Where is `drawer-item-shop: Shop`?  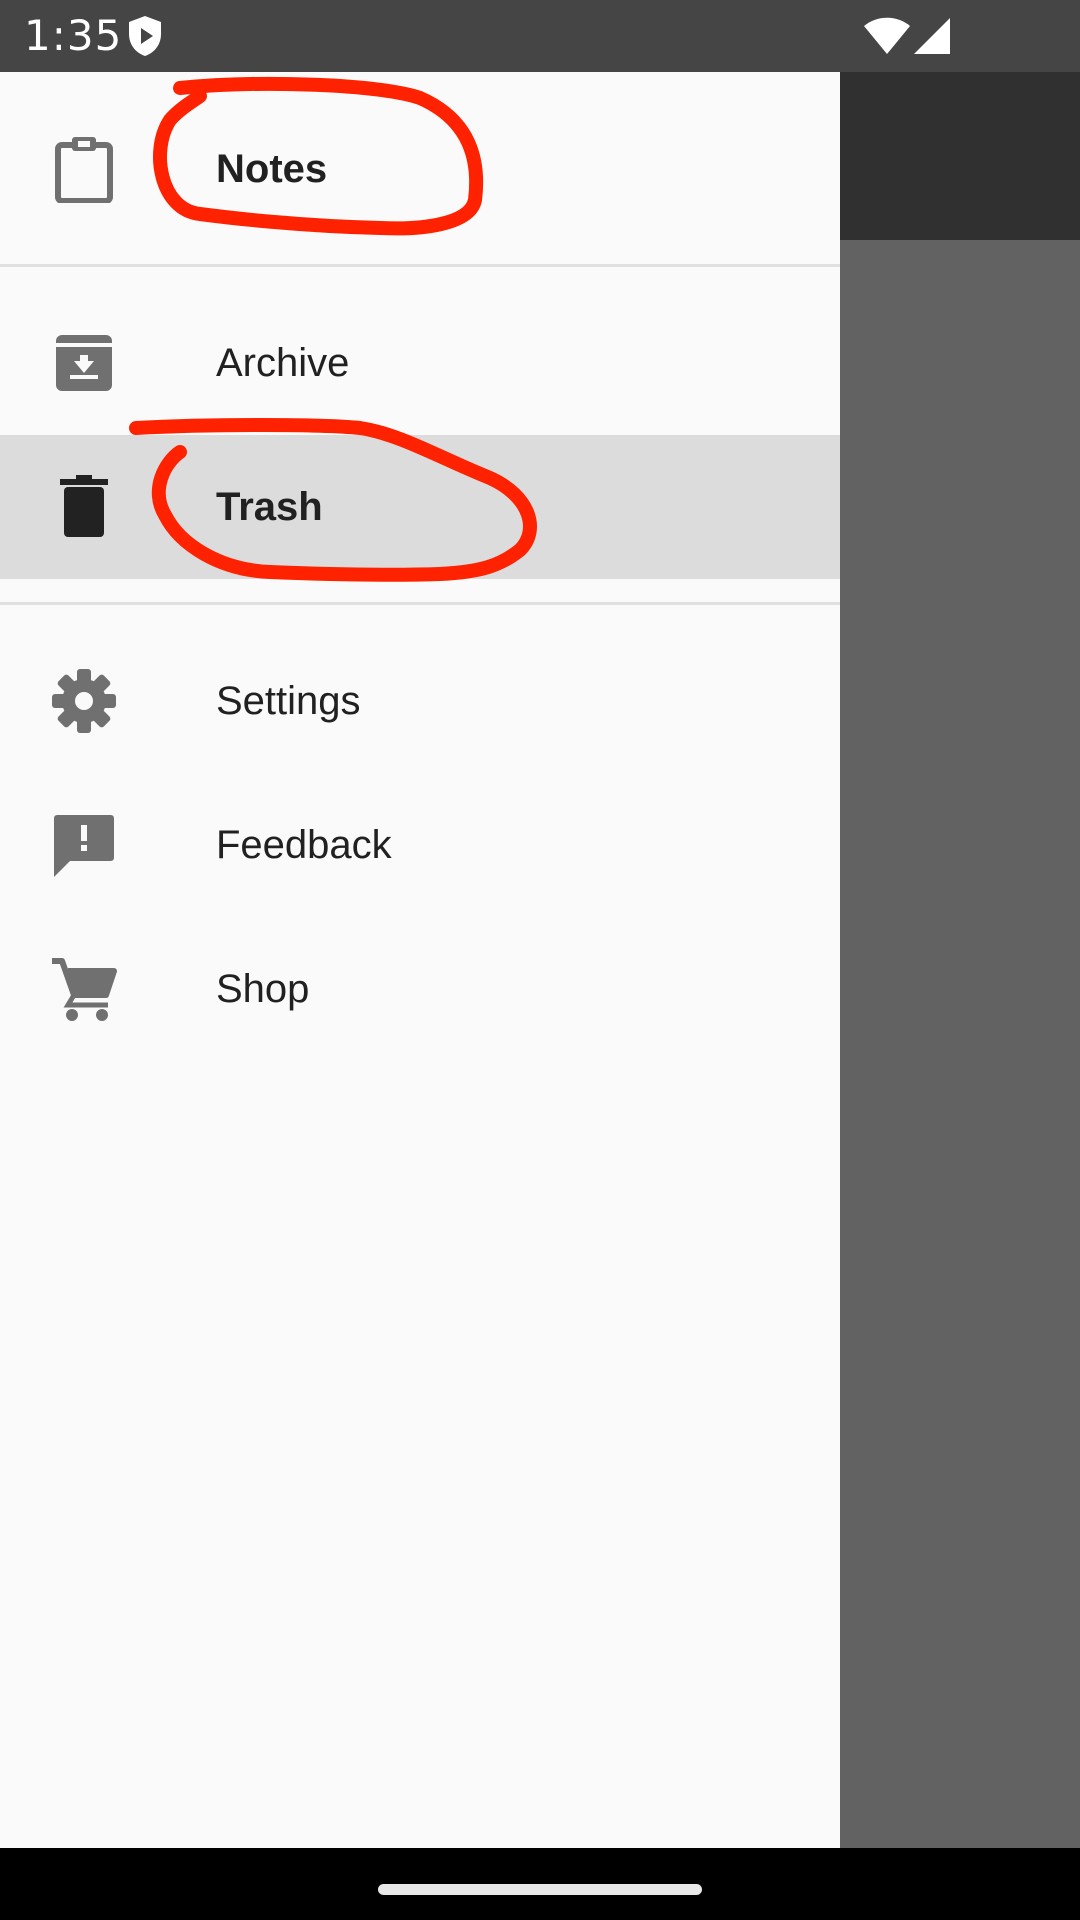 drawer-item-shop: Shop is located at coordinates (420, 989).